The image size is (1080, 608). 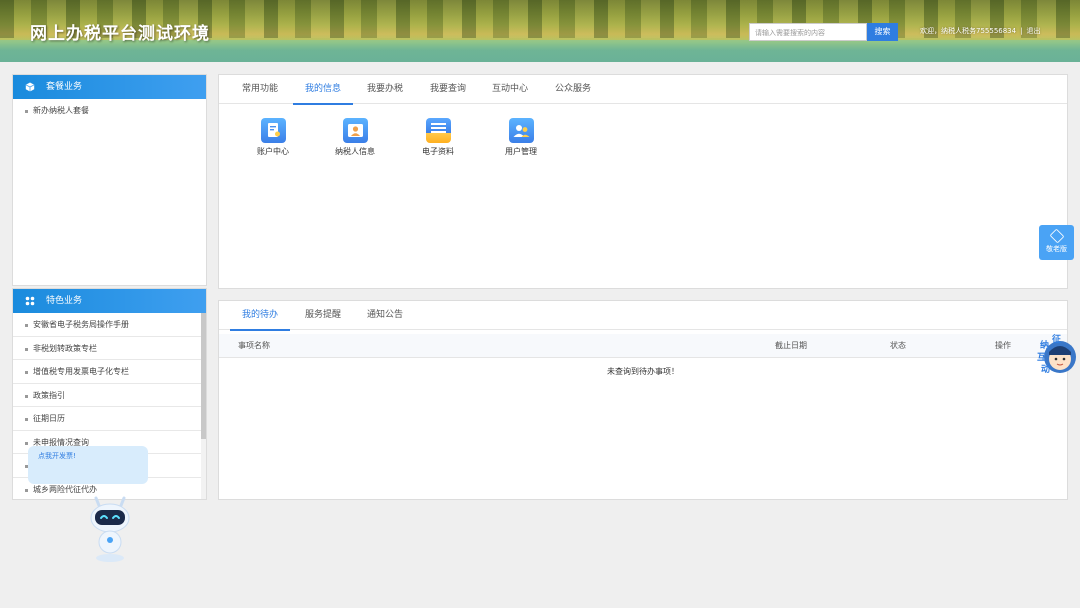 What do you see at coordinates (1057, 340) in the screenshot?
I see `mascot-char: 征` at bounding box center [1057, 340].